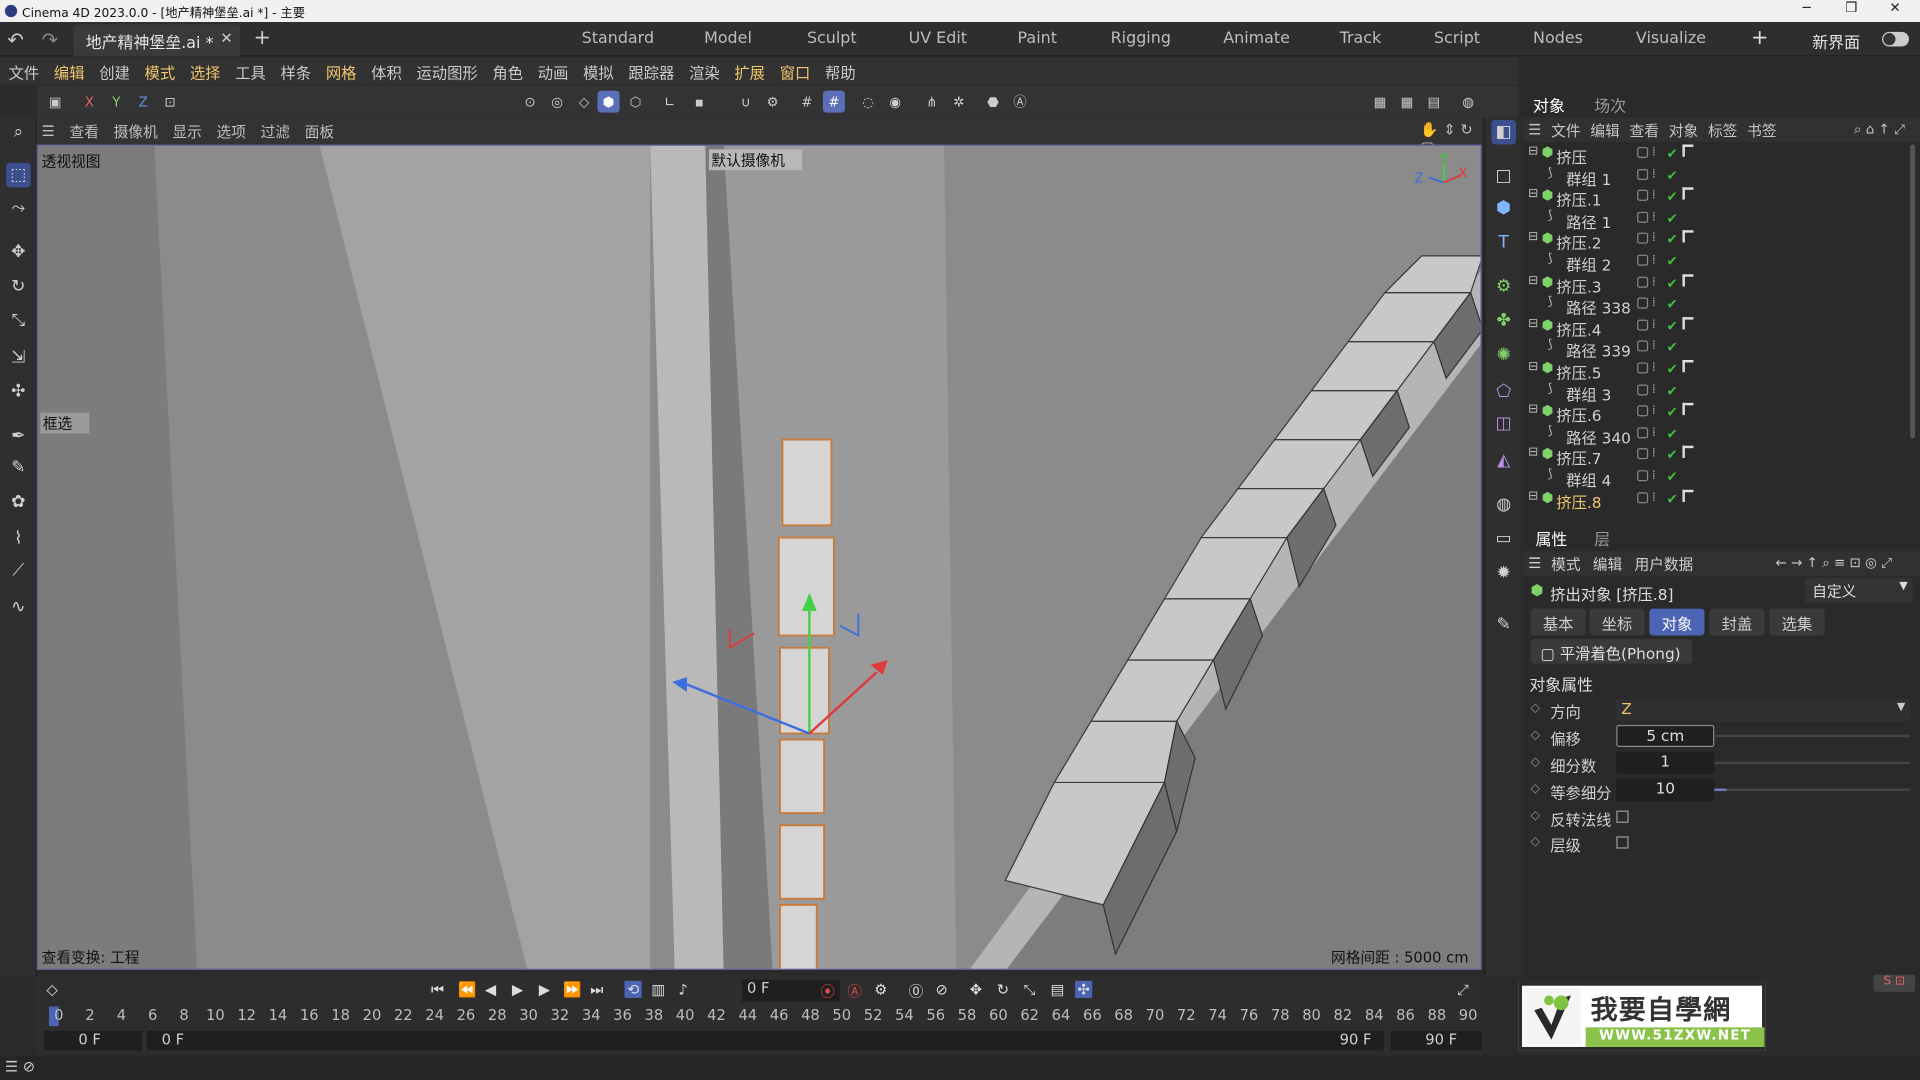 This screenshot has height=1080, width=1920. Describe the element at coordinates (24, 70) in the screenshot. I see `menu-file: 文件` at that location.